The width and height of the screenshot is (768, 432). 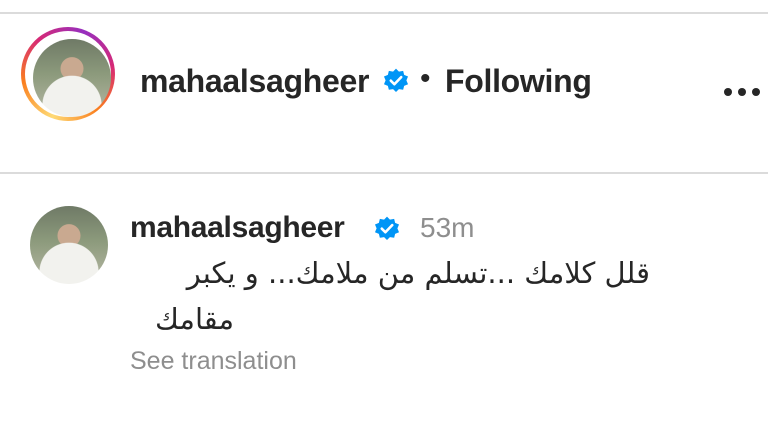 I want to click on header-divider, so click(x=384, y=173).